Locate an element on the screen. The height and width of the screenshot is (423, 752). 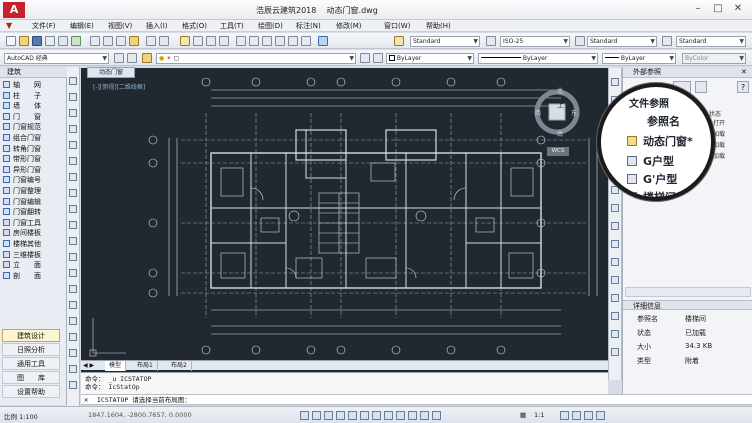
palette-item: 门窗编辑 is located at coordinates (33, 202).